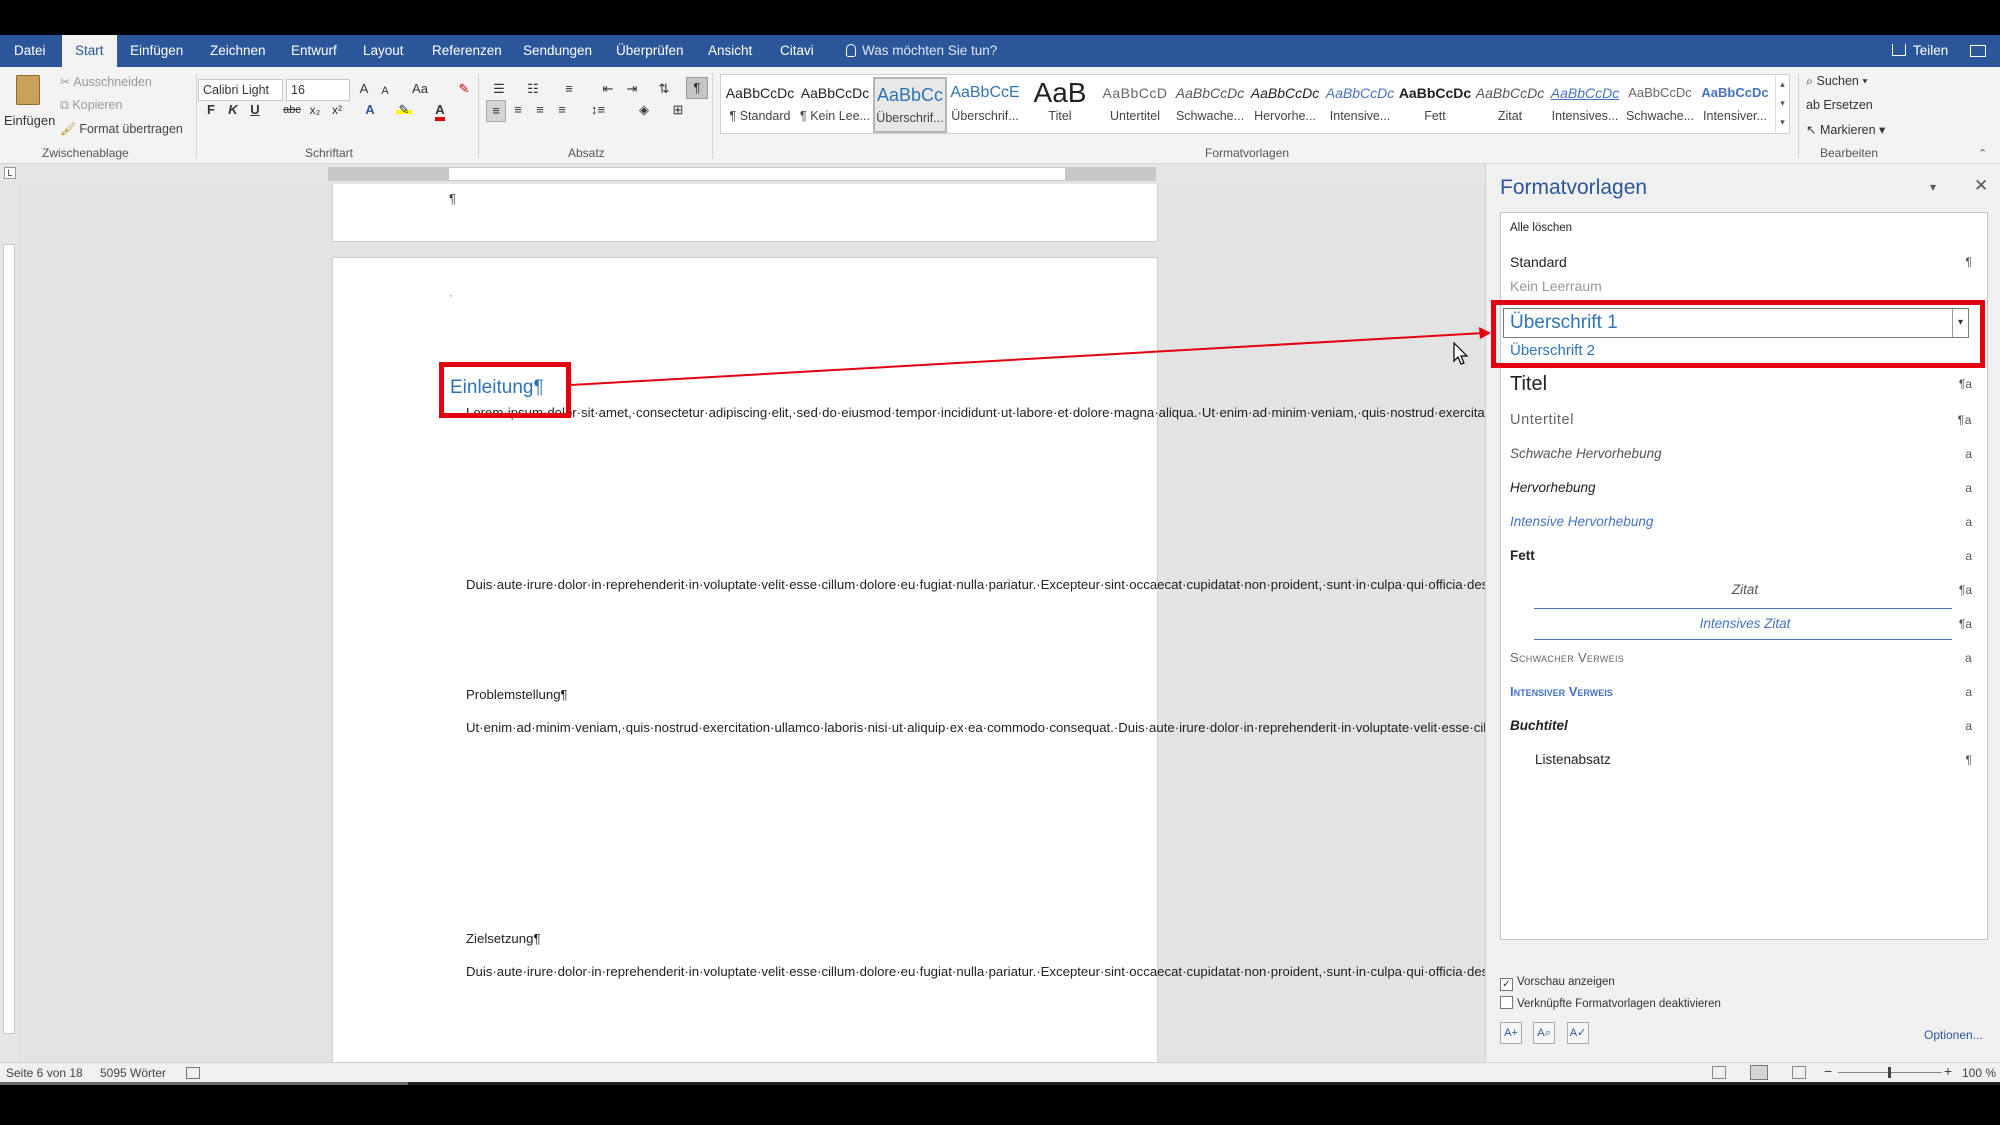 The height and width of the screenshot is (1125, 2000). What do you see at coordinates (1030, 356) in the screenshot?
I see `annotation-arrow` at bounding box center [1030, 356].